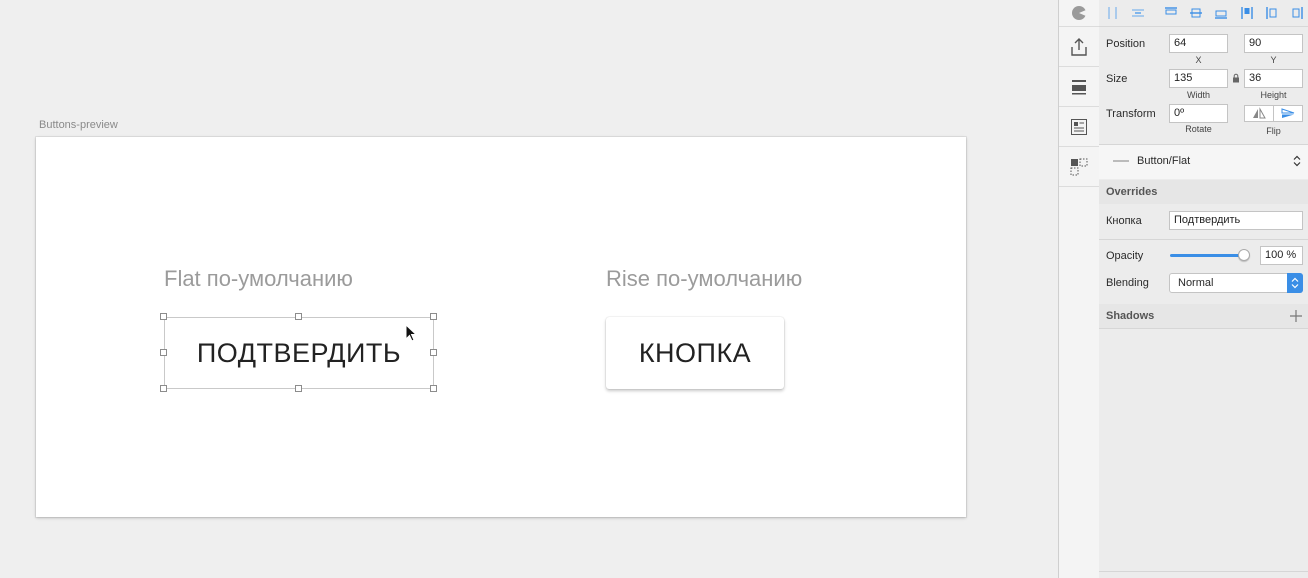 Image resolution: width=1308 pixels, height=578 pixels. What do you see at coordinates (695, 353) in the screenshot?
I see `rise-button: КНОПКА` at bounding box center [695, 353].